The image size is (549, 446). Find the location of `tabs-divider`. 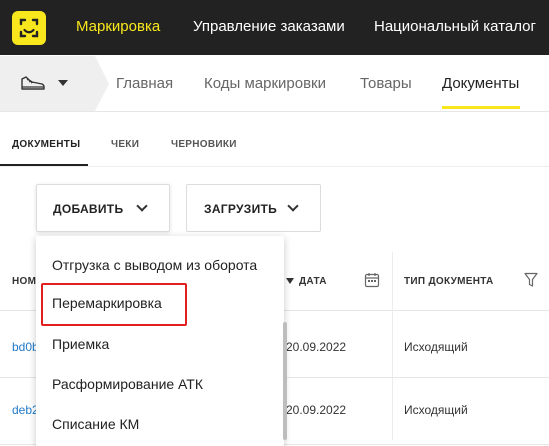

tabs-divider is located at coordinates (274, 166).